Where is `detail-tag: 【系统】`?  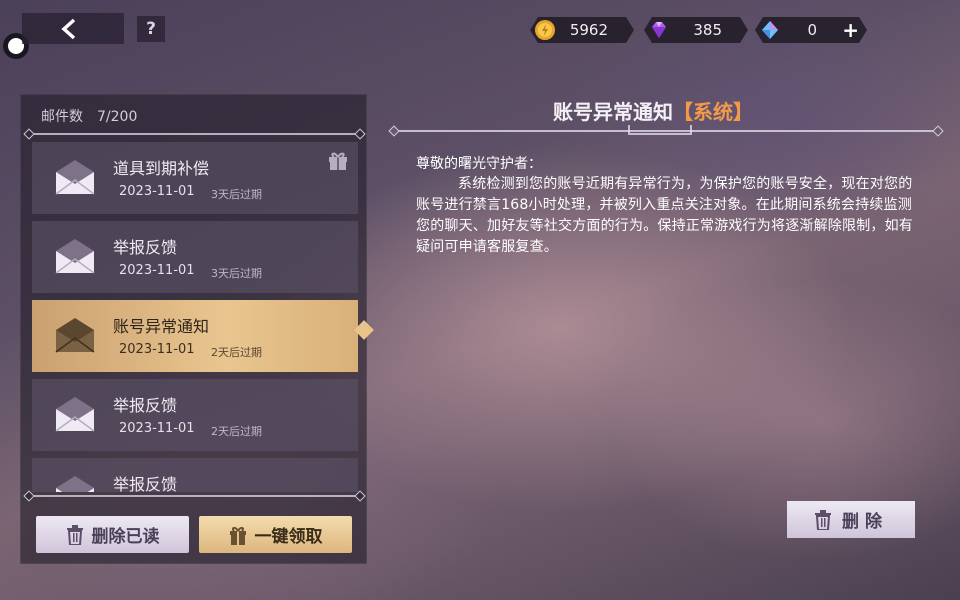 detail-tag: 【系统】 is located at coordinates (713, 112).